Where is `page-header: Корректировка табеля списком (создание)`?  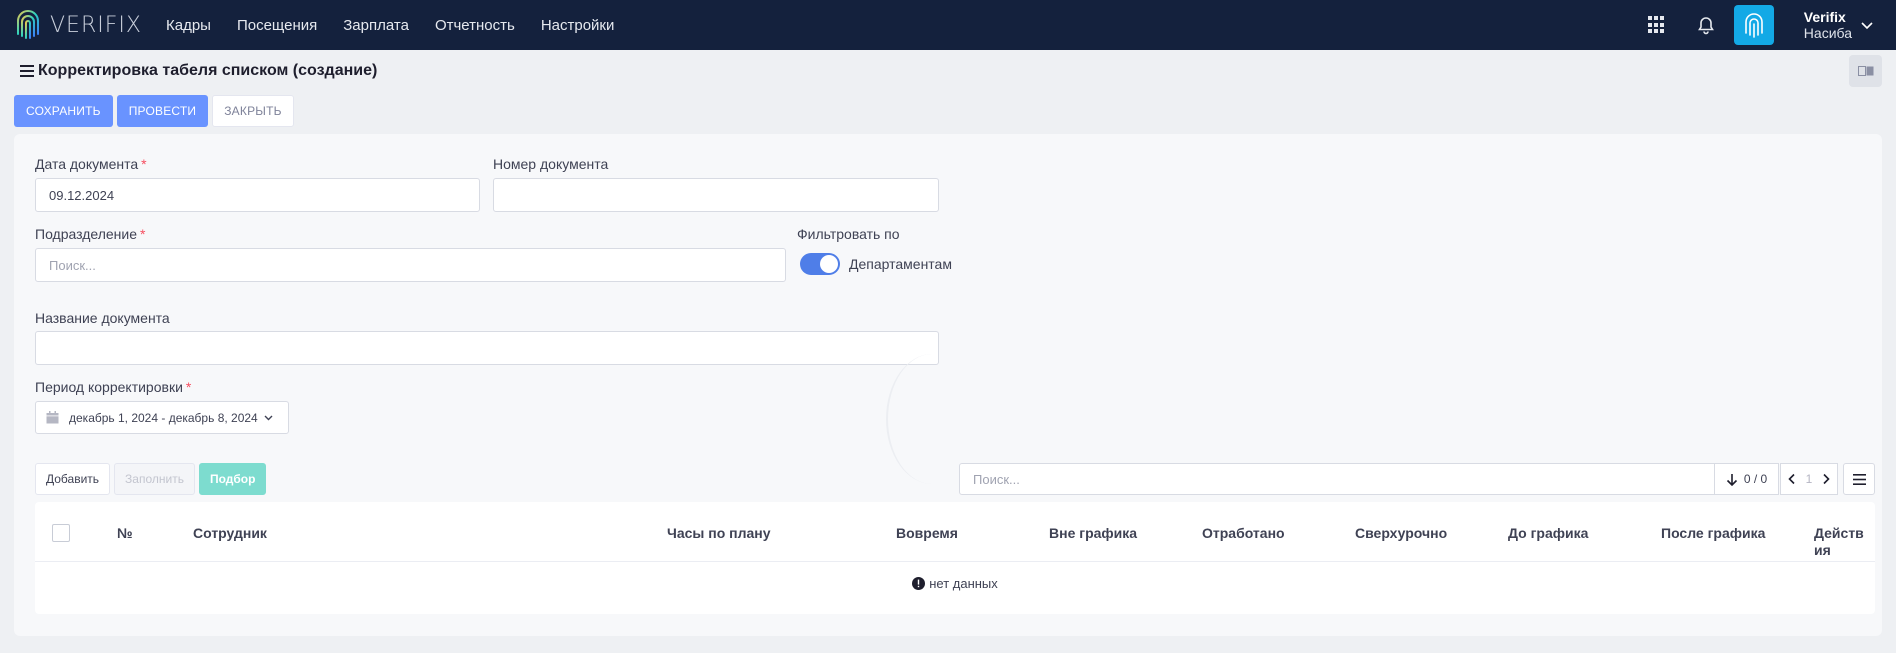 page-header: Корректировка табеля списком (создание) is located at coordinates (198, 71).